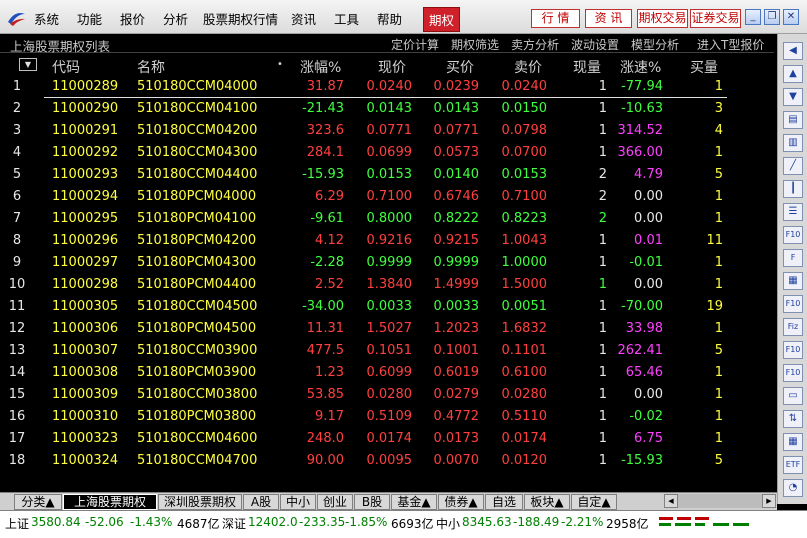 Image resolution: width=807 pixels, height=538 pixels. What do you see at coordinates (46, 18) in the screenshot?
I see `menu-item-system: 系统` at bounding box center [46, 18].